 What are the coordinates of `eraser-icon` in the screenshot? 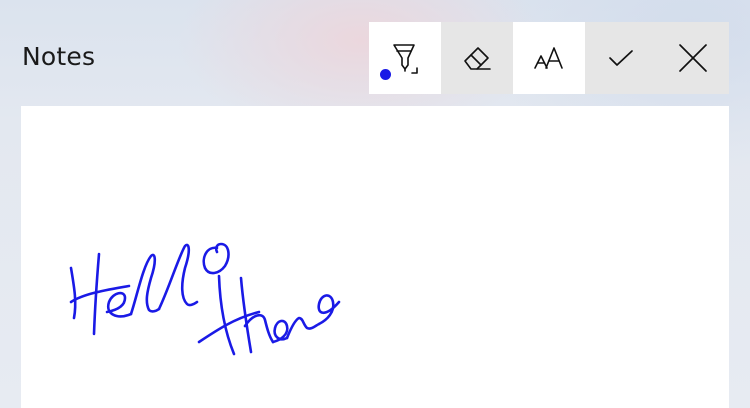 It's located at (477, 58).